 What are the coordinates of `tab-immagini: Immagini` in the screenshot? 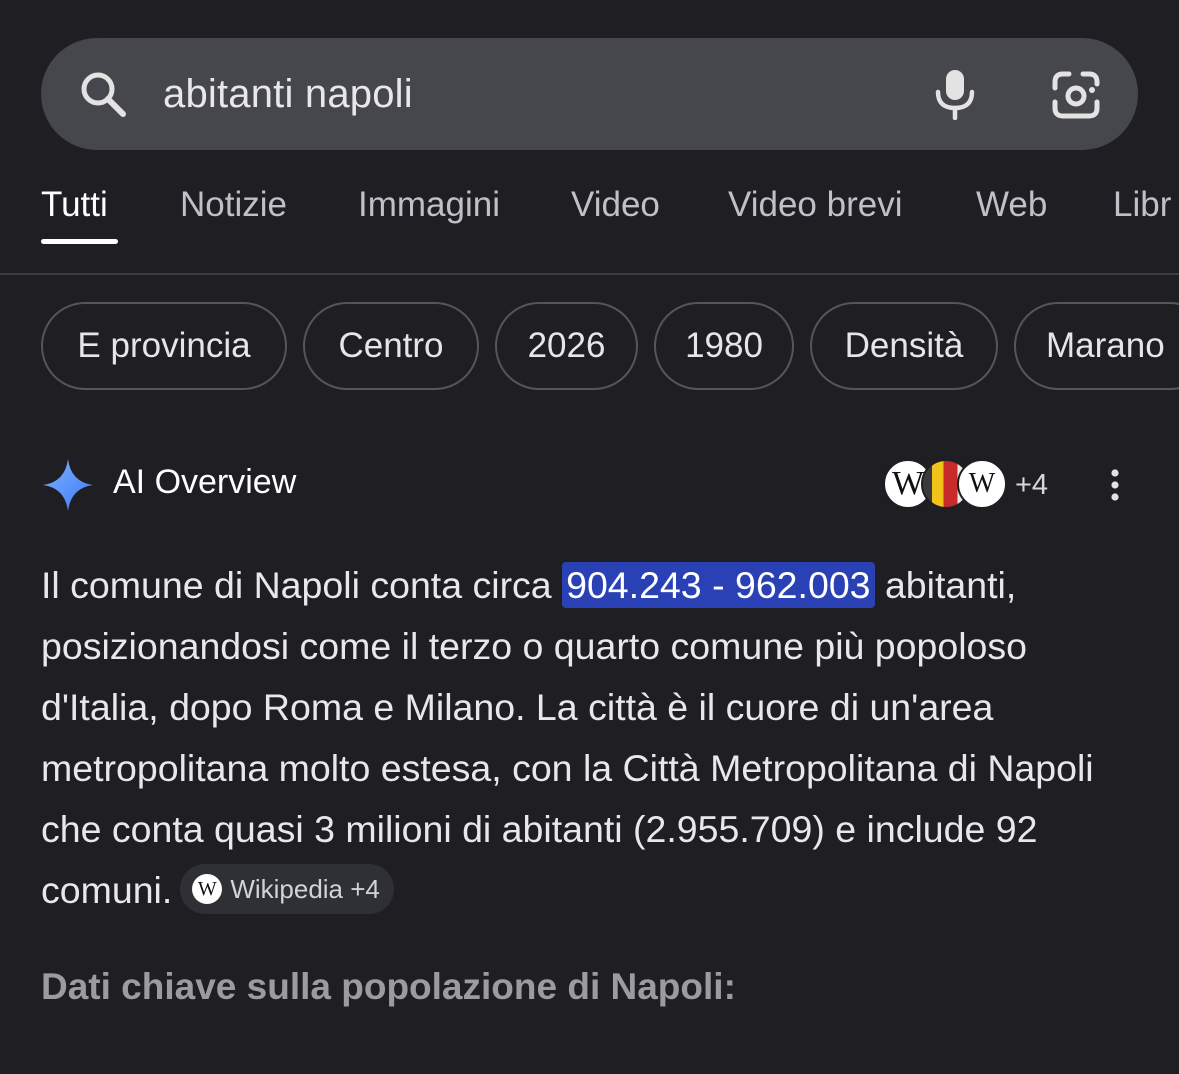 It's located at (429, 205).